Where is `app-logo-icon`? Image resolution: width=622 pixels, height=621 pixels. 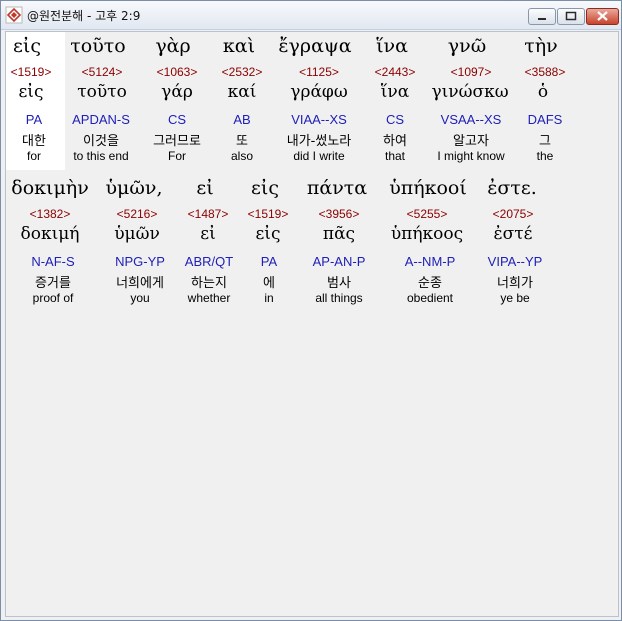 app-logo-icon is located at coordinates (14, 15).